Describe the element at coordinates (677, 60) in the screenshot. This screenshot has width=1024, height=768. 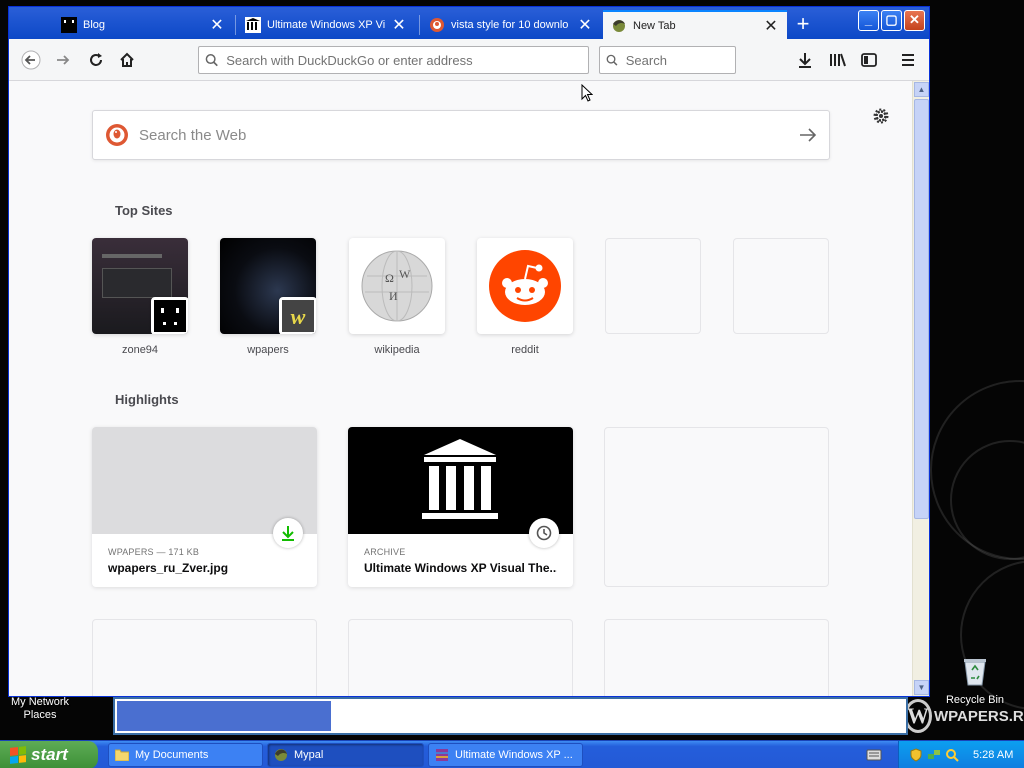
I see `search-input` at that location.